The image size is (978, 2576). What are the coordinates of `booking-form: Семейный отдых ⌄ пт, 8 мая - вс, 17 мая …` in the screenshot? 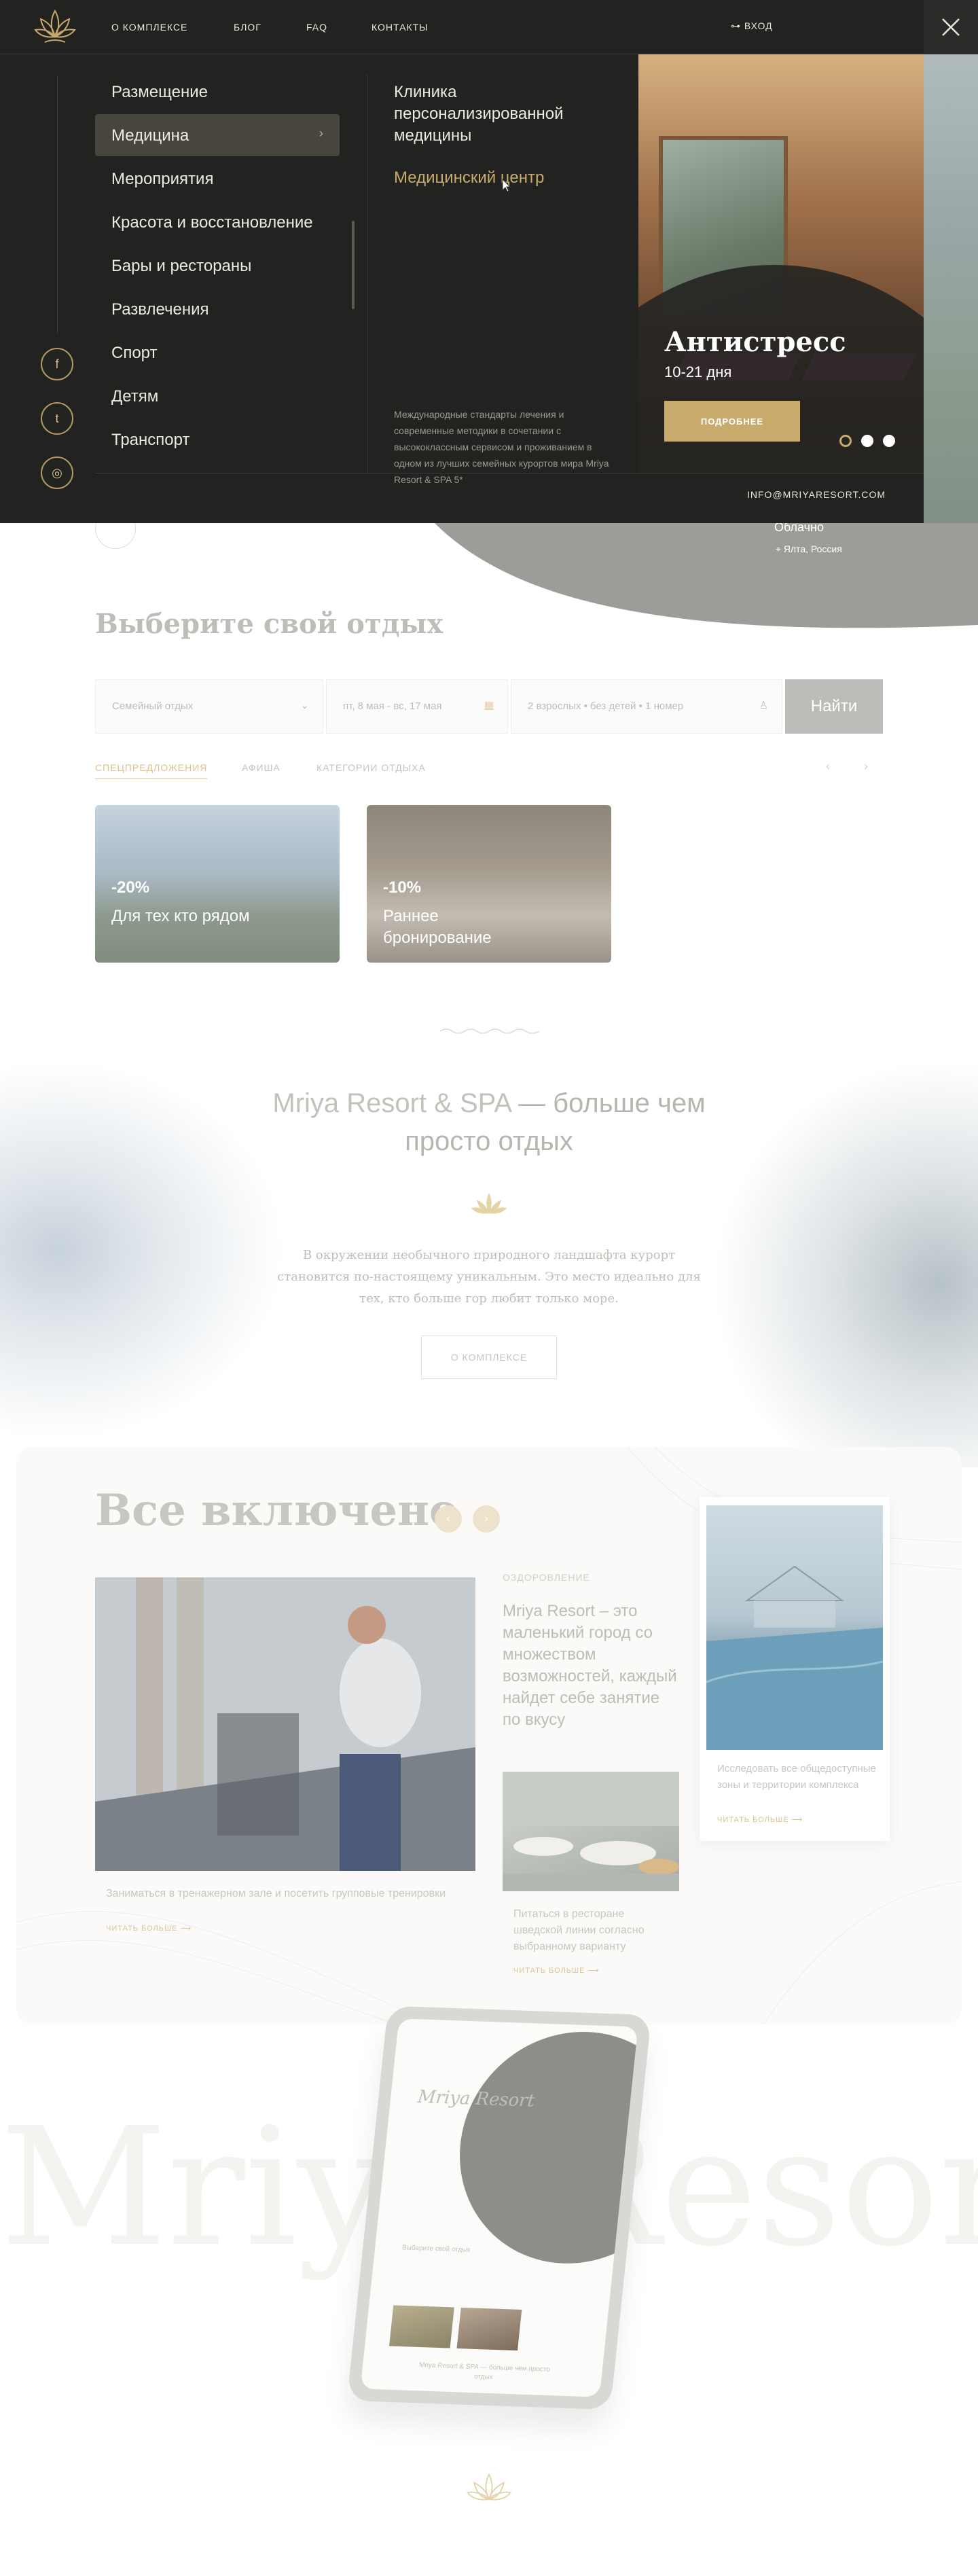 It's located at (489, 707).